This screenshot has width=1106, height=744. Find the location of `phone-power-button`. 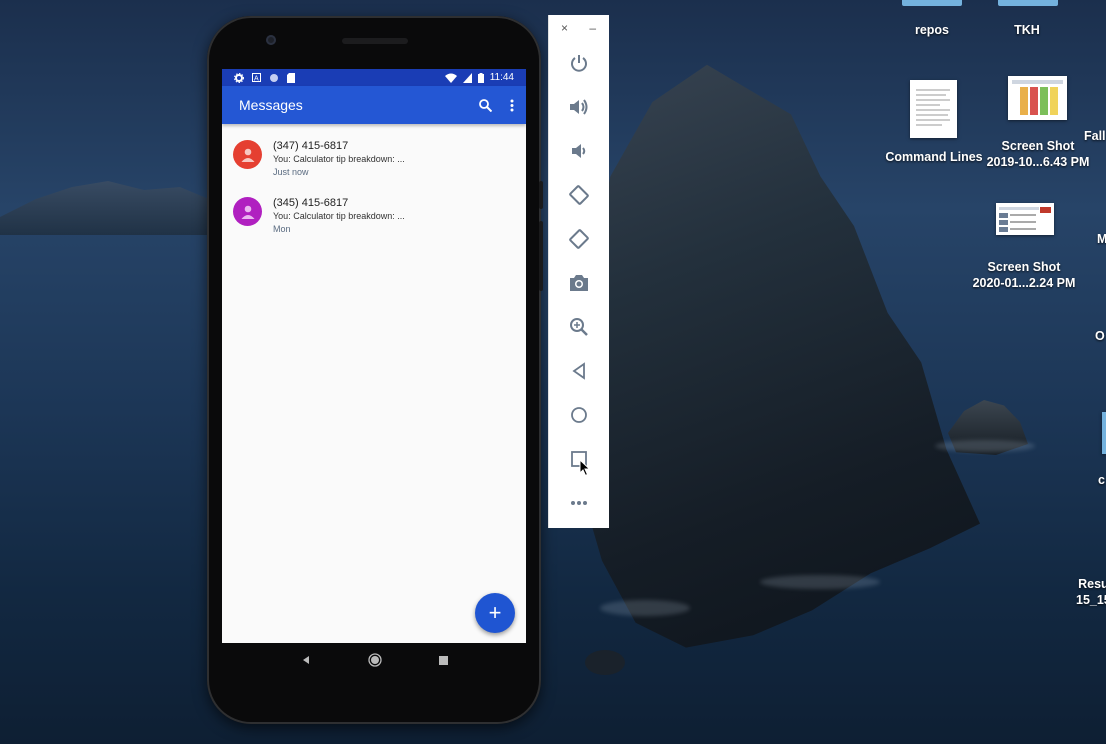

phone-power-button is located at coordinates (541, 195).